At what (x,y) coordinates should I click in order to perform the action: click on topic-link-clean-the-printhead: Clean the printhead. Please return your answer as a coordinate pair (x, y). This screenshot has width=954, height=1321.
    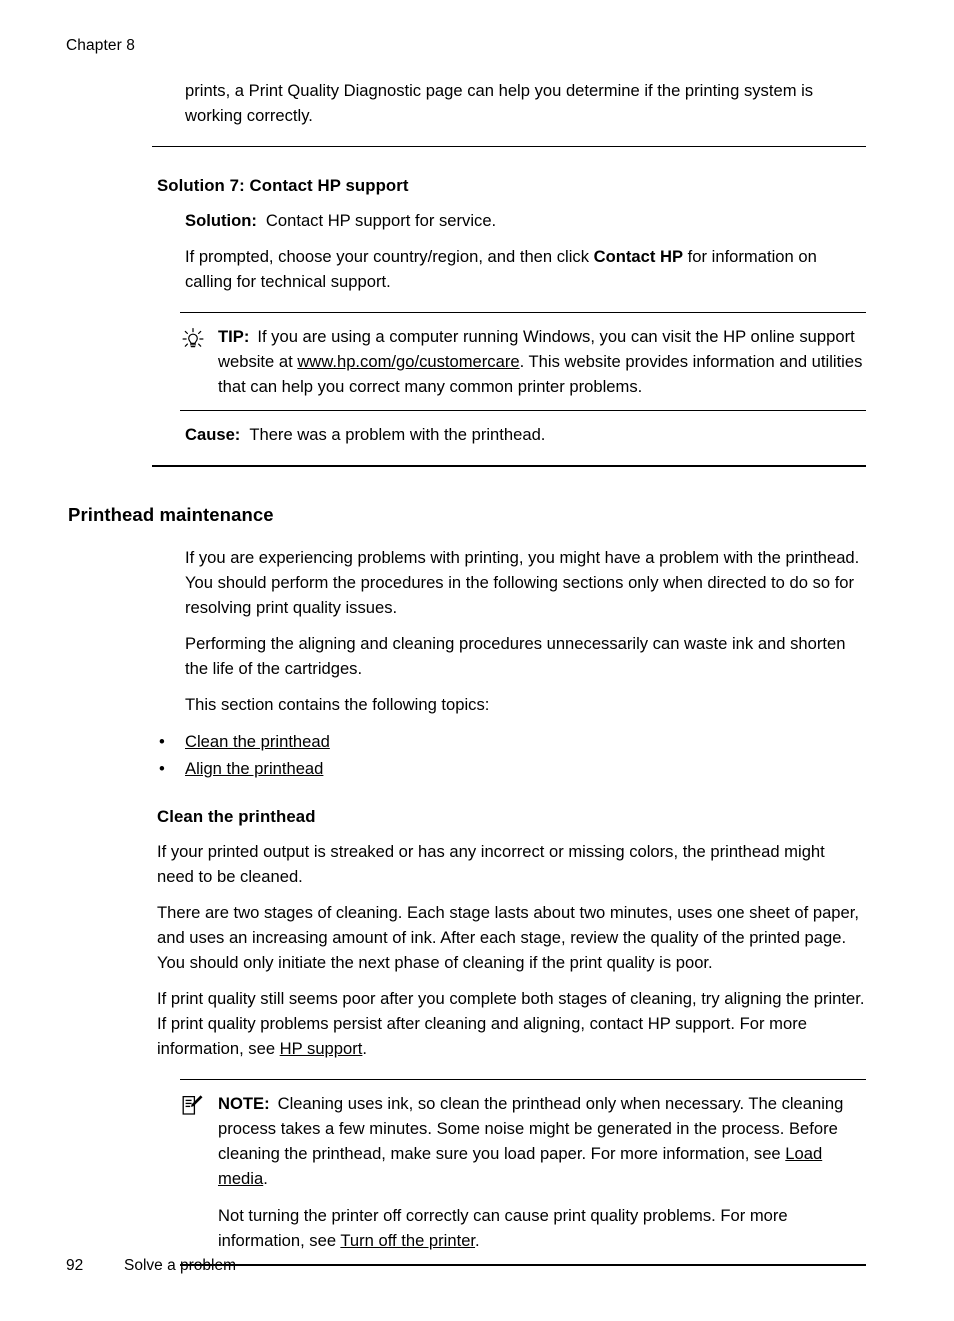
    Looking at the image, I should click on (257, 741).